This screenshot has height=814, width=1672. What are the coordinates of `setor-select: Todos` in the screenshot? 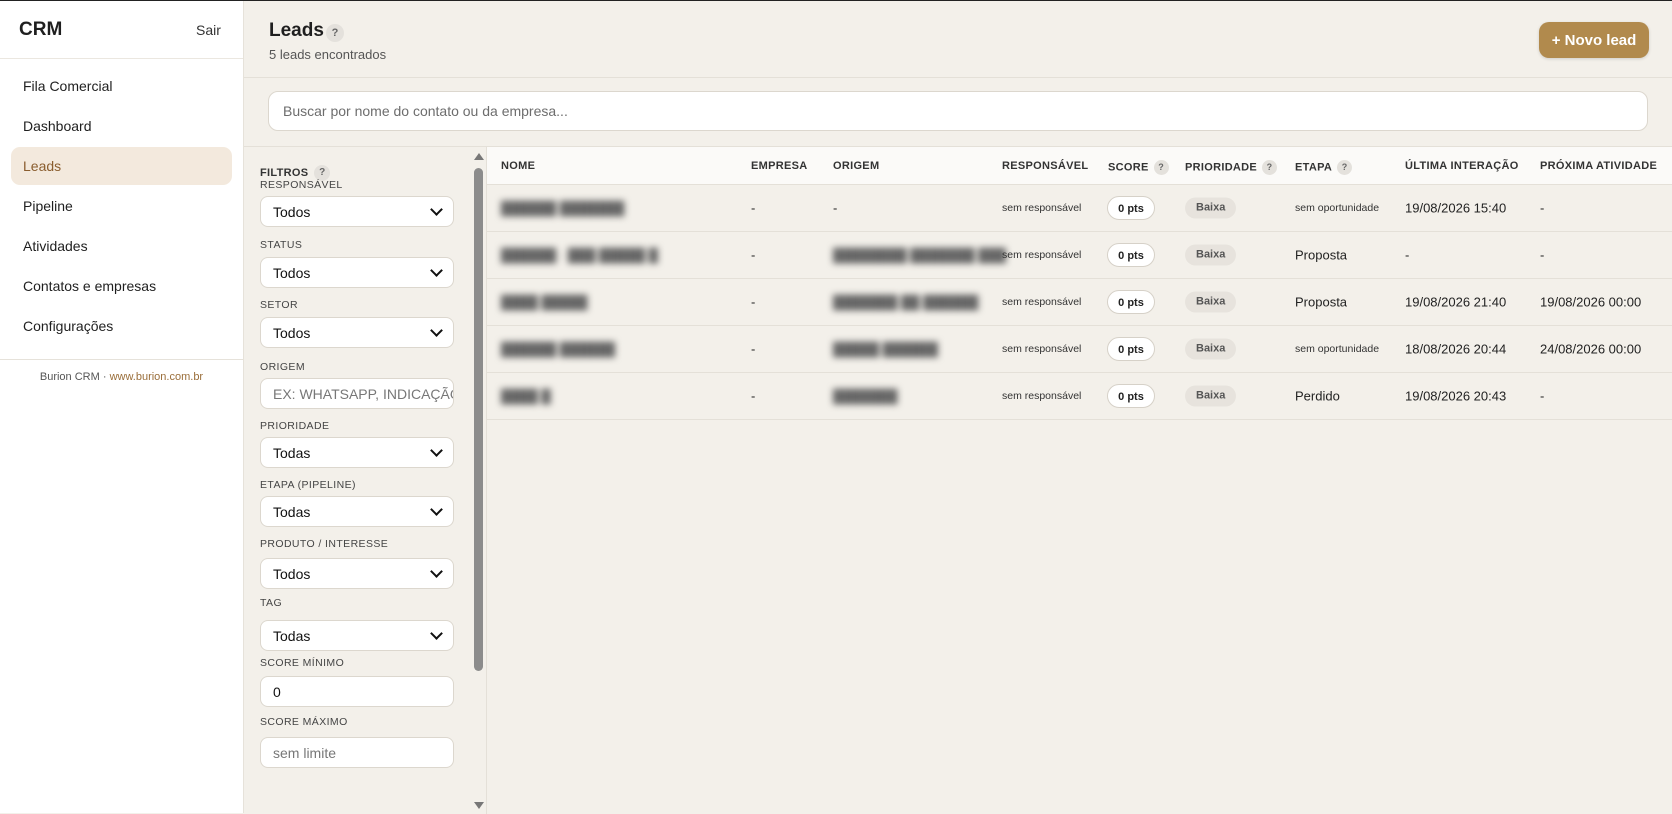 It's located at (357, 332).